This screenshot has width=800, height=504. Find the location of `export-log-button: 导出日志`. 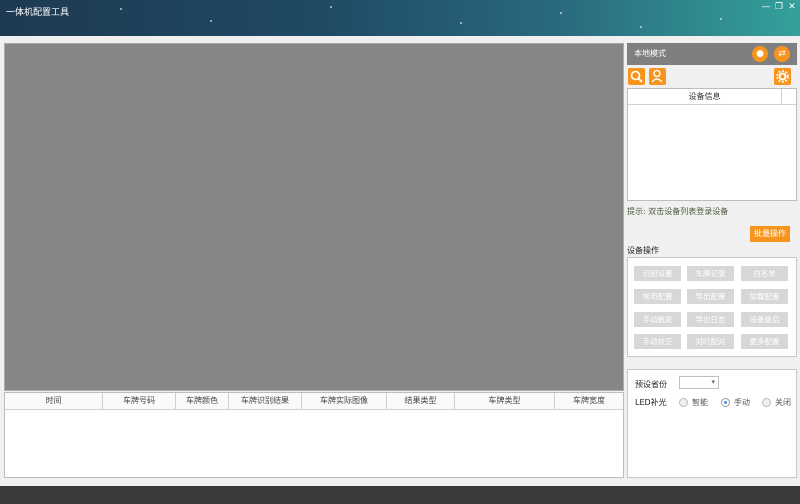

export-log-button: 导出日志 is located at coordinates (710, 319).